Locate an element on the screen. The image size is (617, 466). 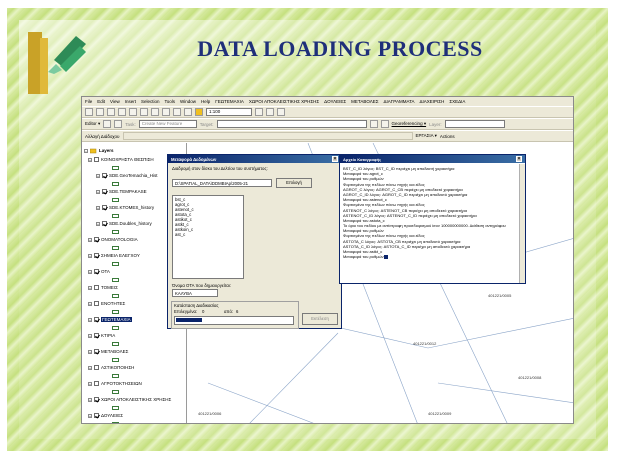
toc-layer-item: + ΑΣΤΙΚΟΠΟΙΗΣΗ is located at coordinates (134, 367).